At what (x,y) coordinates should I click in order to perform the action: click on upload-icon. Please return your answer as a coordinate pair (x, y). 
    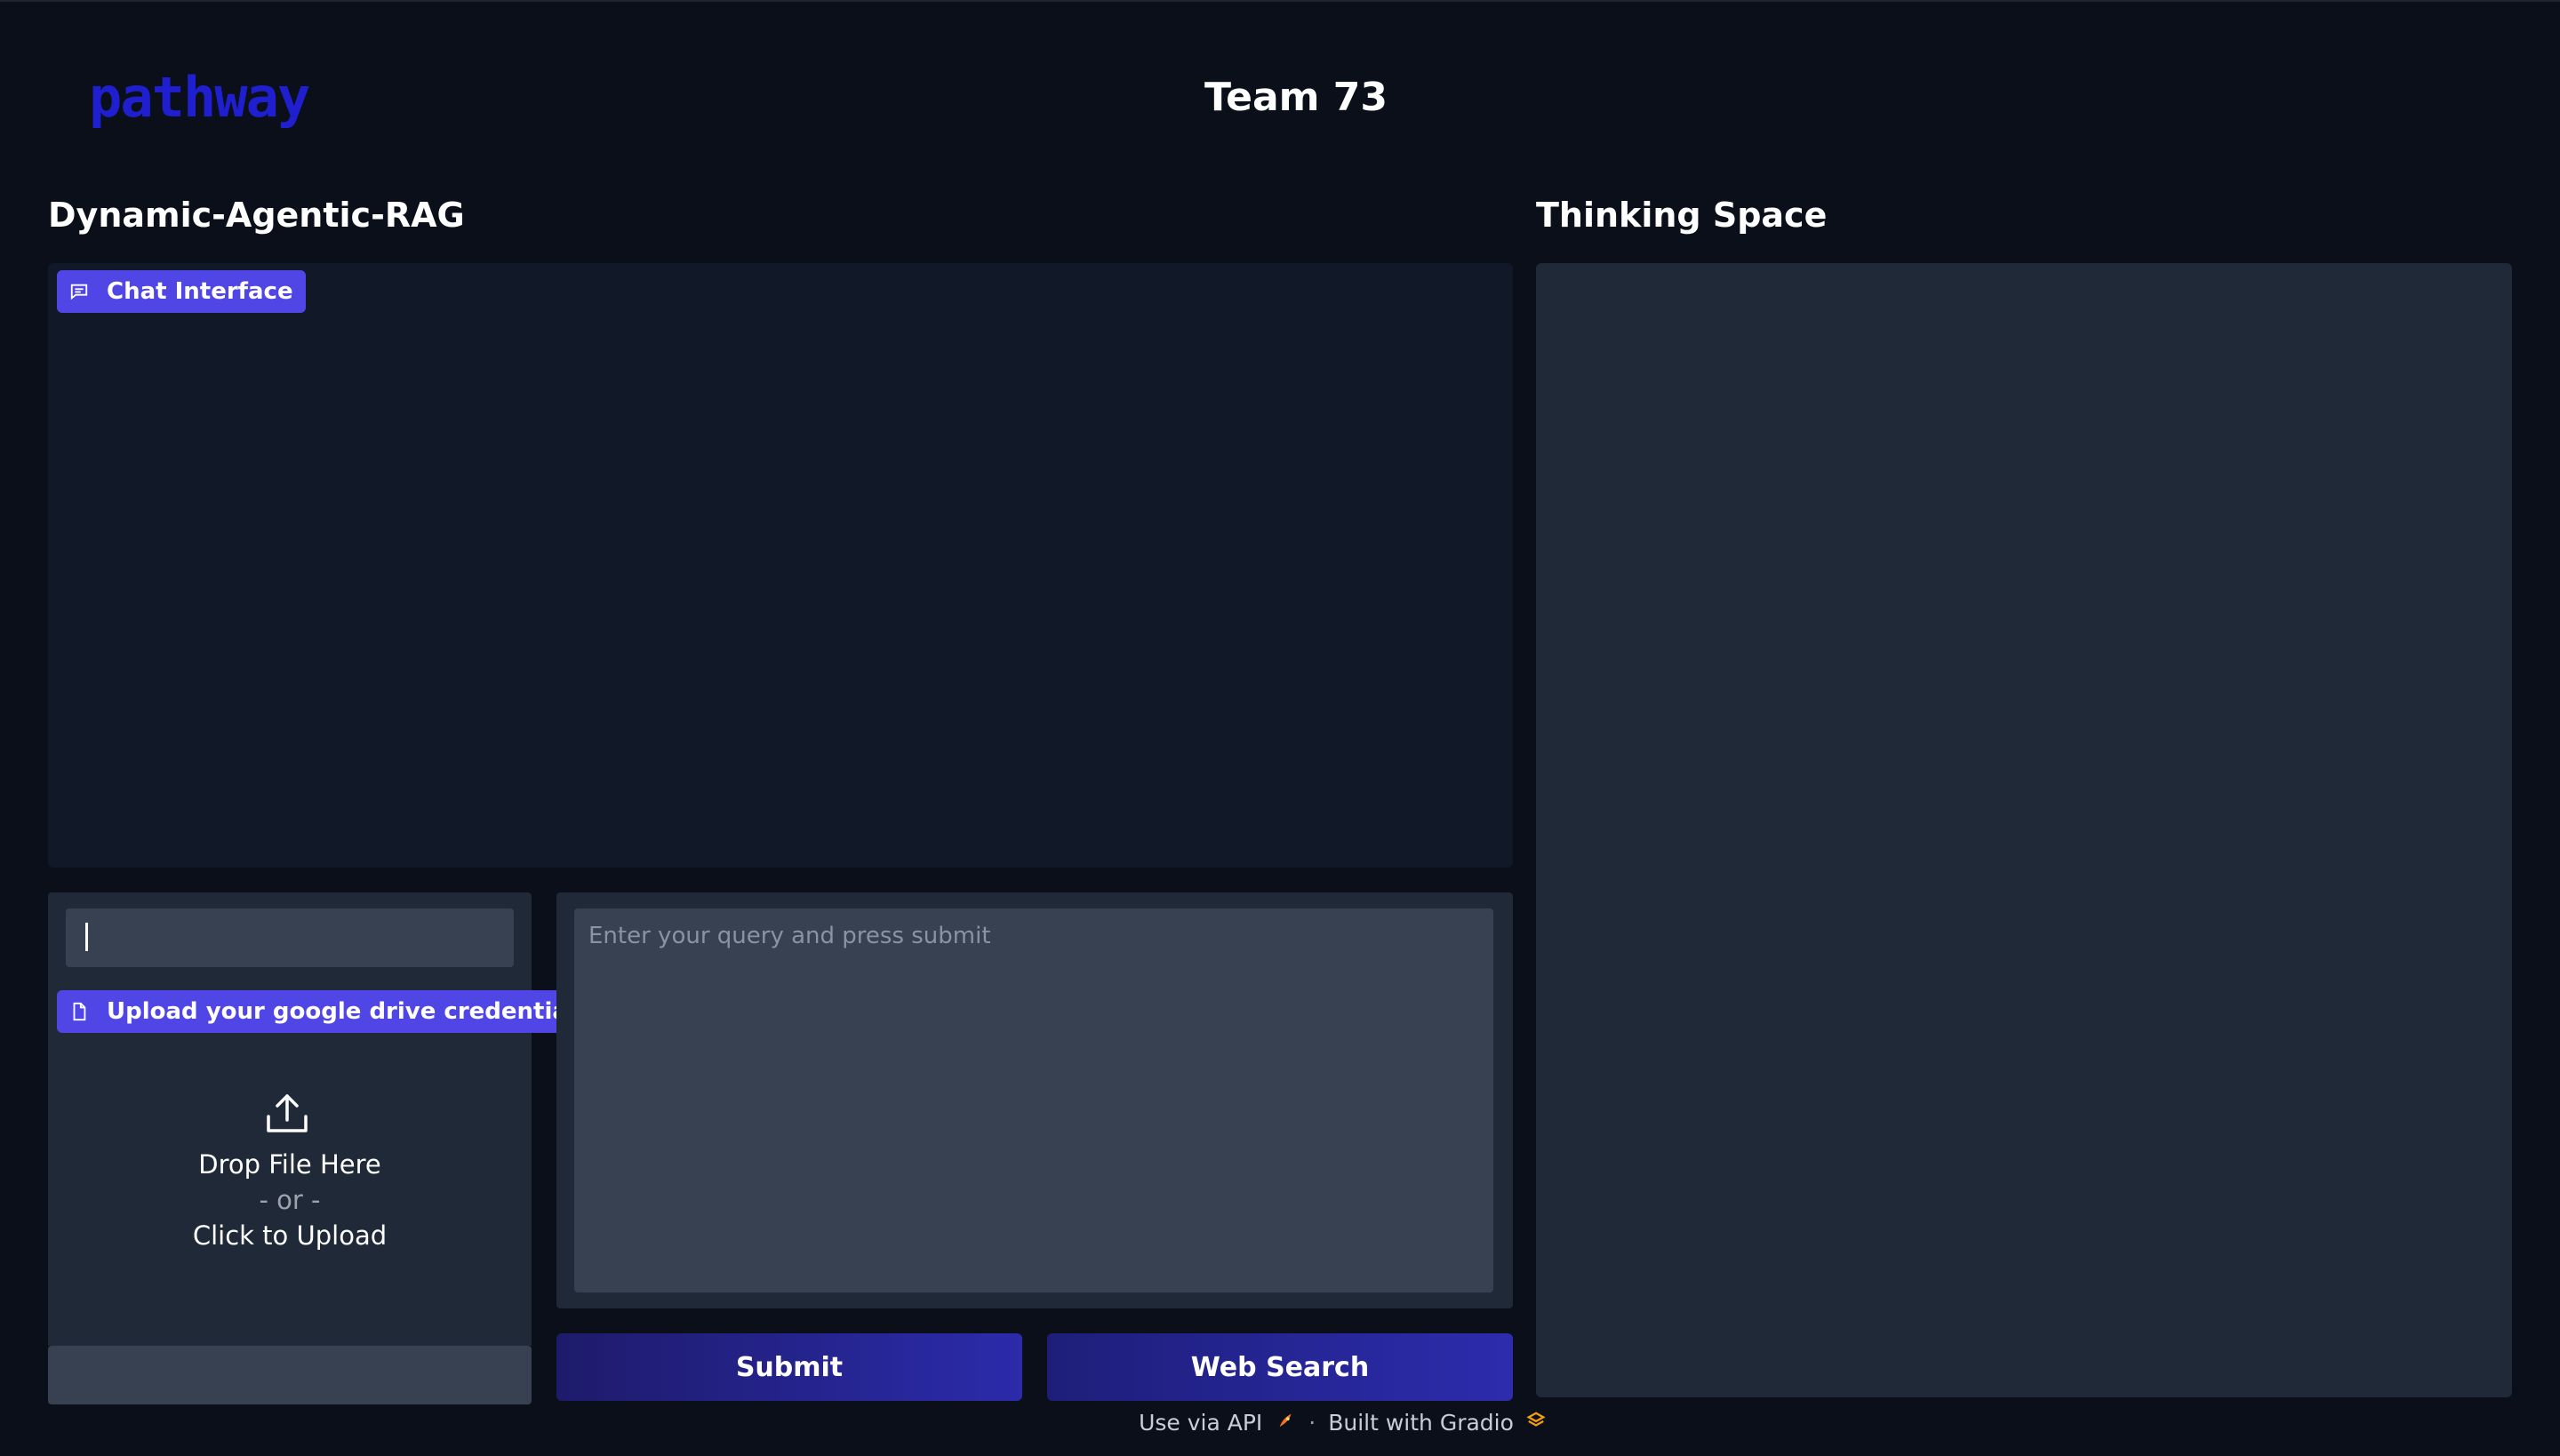
    Looking at the image, I should click on (287, 1113).